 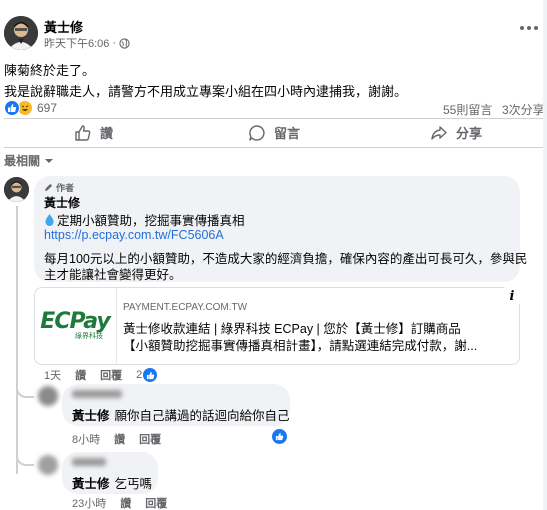 What do you see at coordinates (529, 28) in the screenshot?
I see `more-options-icon` at bounding box center [529, 28].